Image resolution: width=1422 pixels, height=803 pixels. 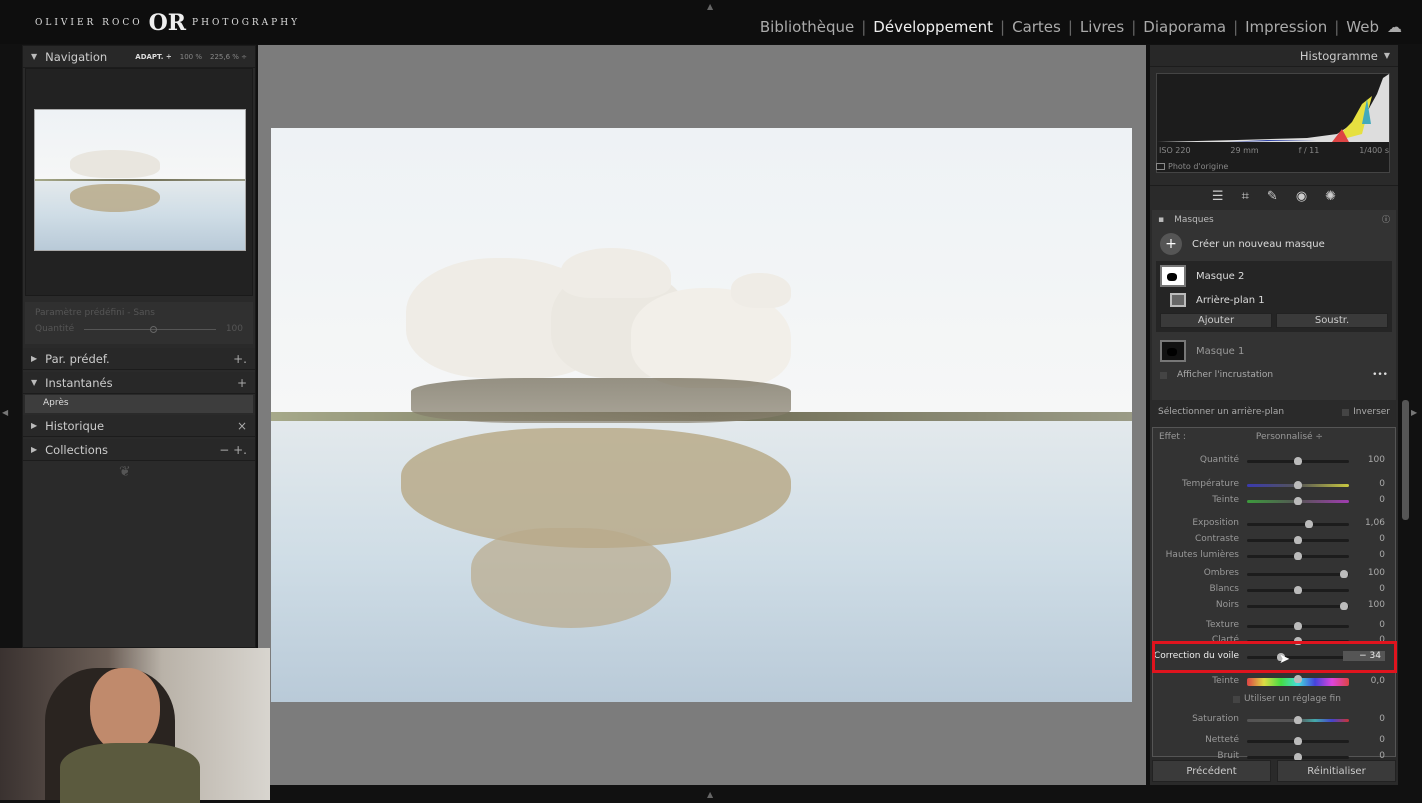 I want to click on slider-noirs: Noirs 100, so click(x=1275, y=606).